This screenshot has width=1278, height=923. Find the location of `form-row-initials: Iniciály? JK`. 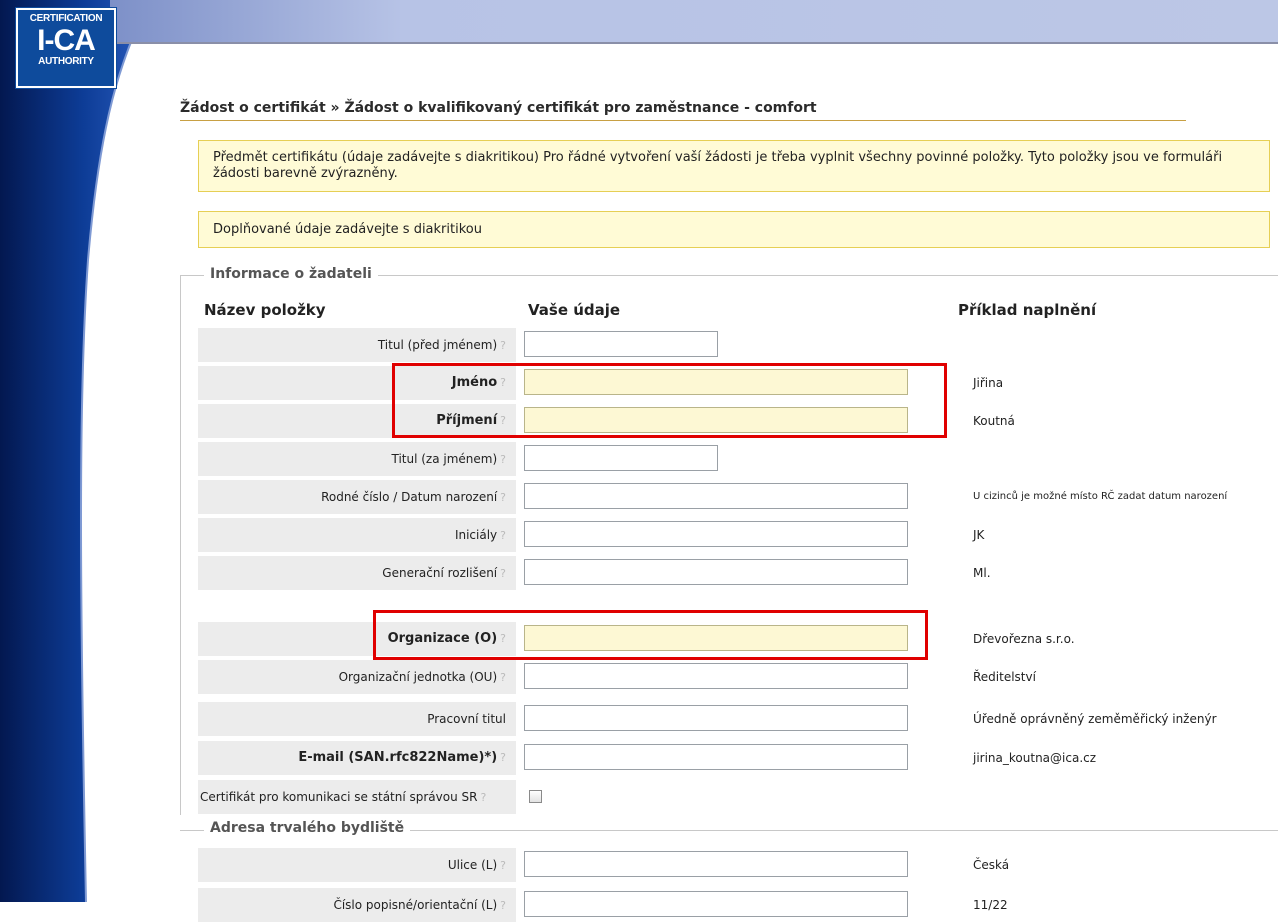

form-row-initials: Iniciály? JK is located at coordinates (734, 535).